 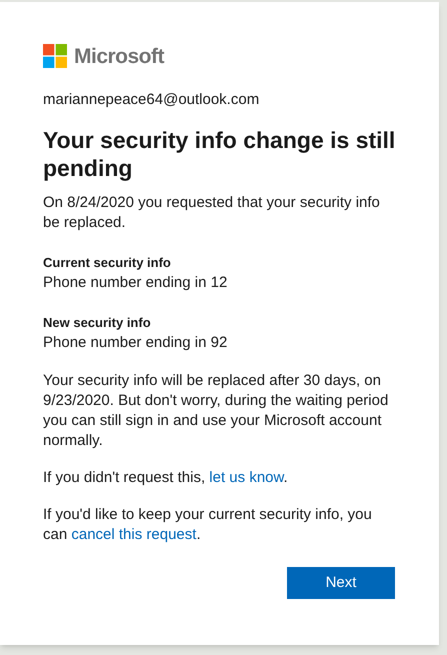 I want to click on next-button: Next, so click(x=341, y=583).